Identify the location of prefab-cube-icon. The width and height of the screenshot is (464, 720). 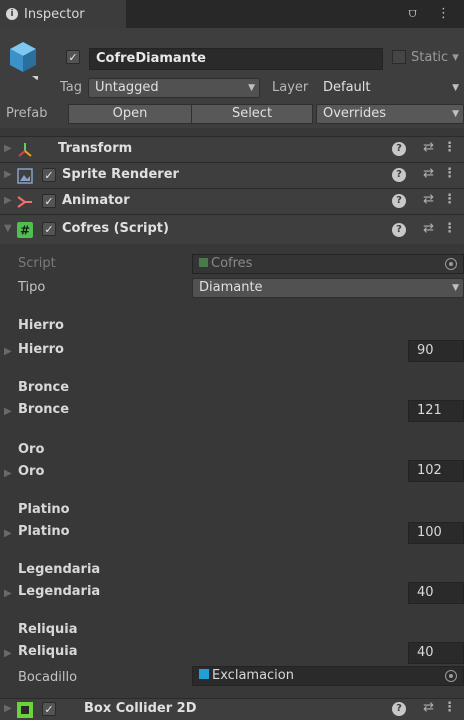
(204, 674).